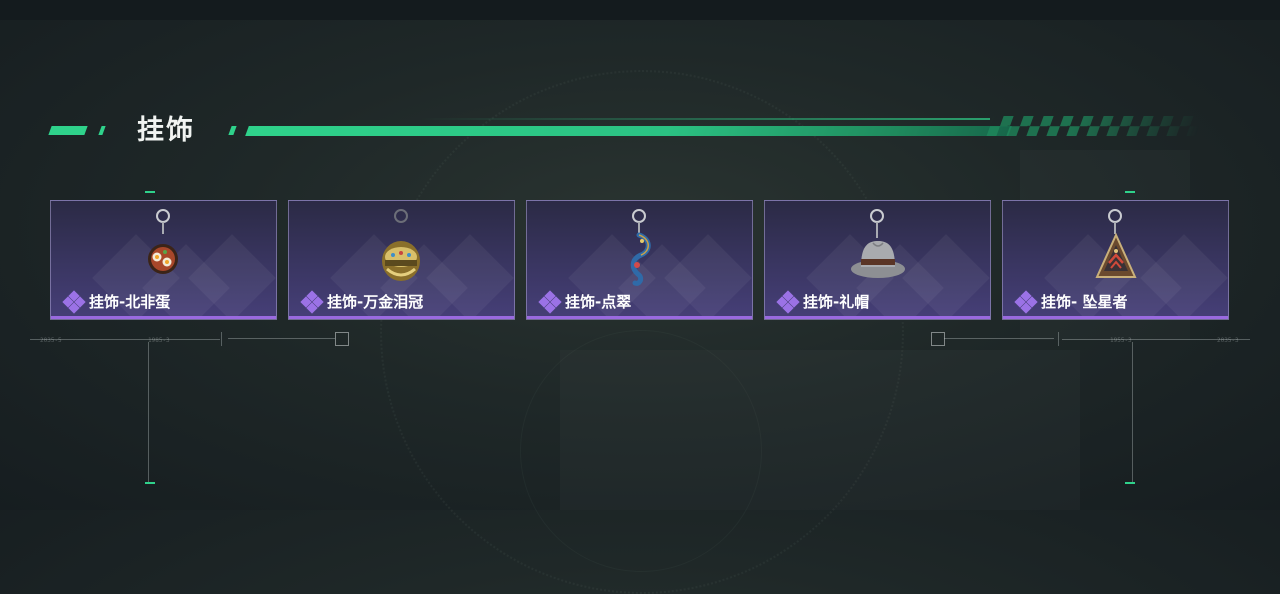 This screenshot has height=594, width=1280. I want to click on item-label: 挂饰-礼帽, so click(823, 301).